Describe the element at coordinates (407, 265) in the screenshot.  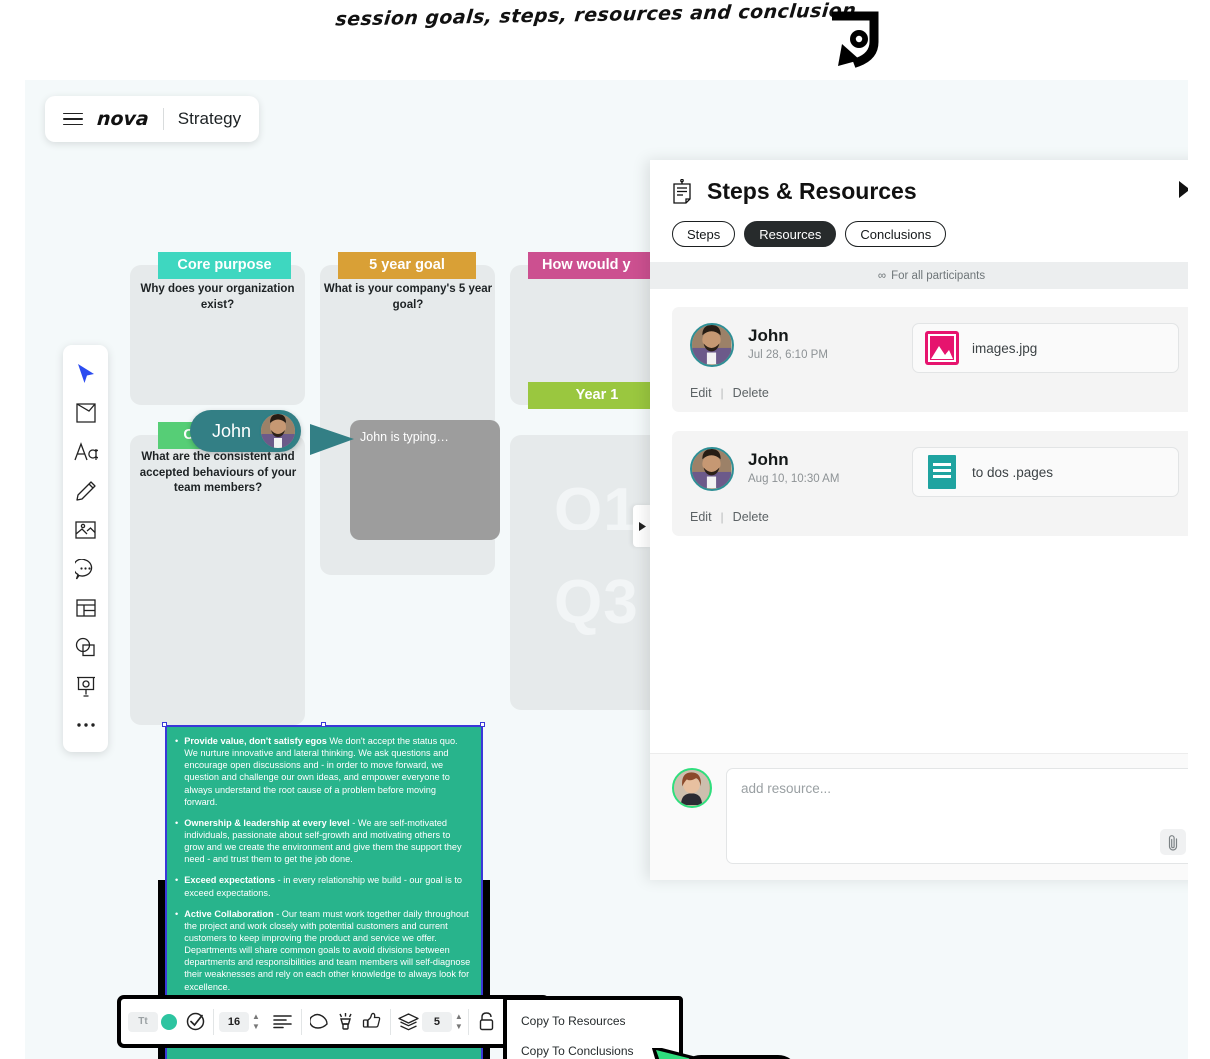
I see `canvas-card-title: 5 year goal` at that location.